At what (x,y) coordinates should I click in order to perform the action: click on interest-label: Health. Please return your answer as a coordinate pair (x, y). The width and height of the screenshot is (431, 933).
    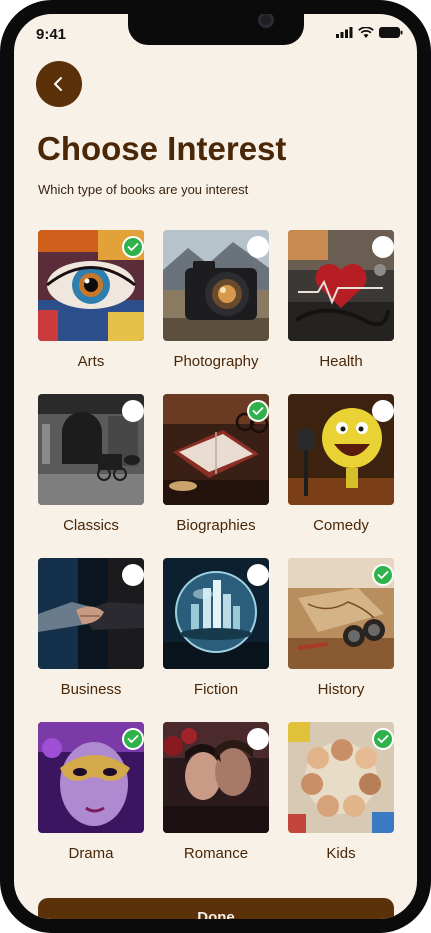
    Looking at the image, I should click on (341, 361).